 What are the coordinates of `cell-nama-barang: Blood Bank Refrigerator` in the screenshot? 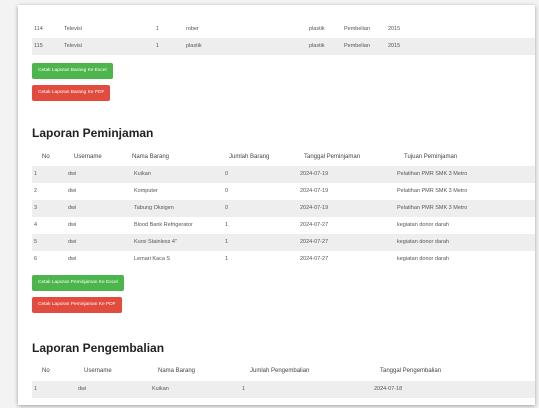 It's located at (163, 225).